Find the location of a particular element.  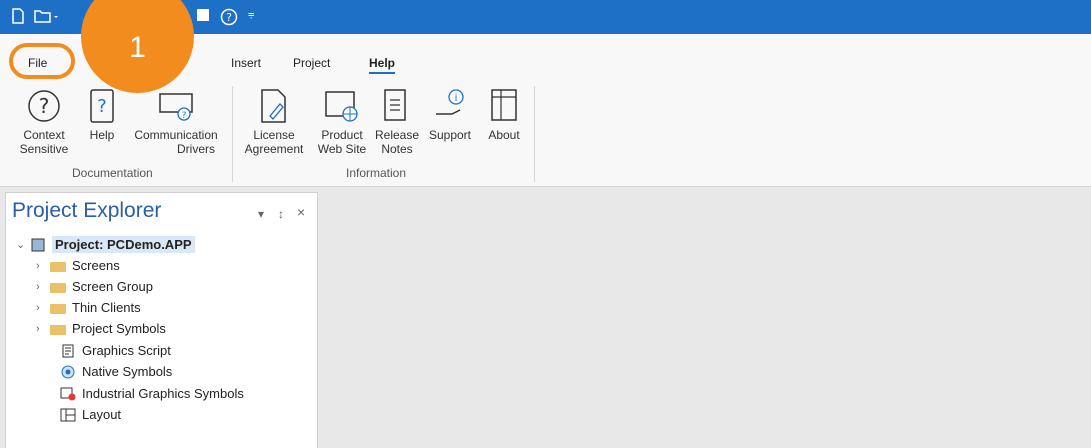

license-agreement-button: License Agreement is located at coordinates (274, 122).